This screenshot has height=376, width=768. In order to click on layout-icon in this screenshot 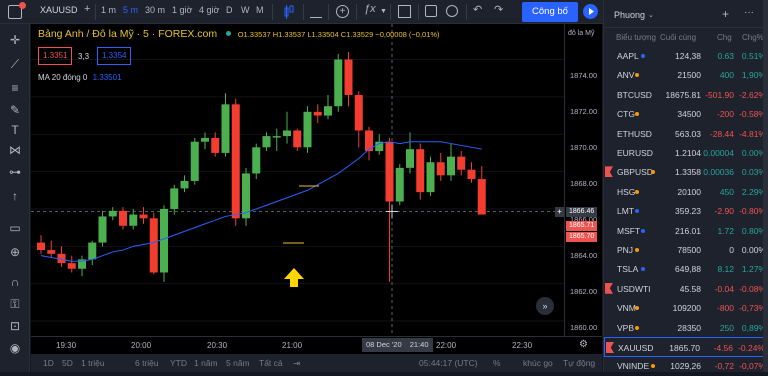, I will do `click(404, 11)`.